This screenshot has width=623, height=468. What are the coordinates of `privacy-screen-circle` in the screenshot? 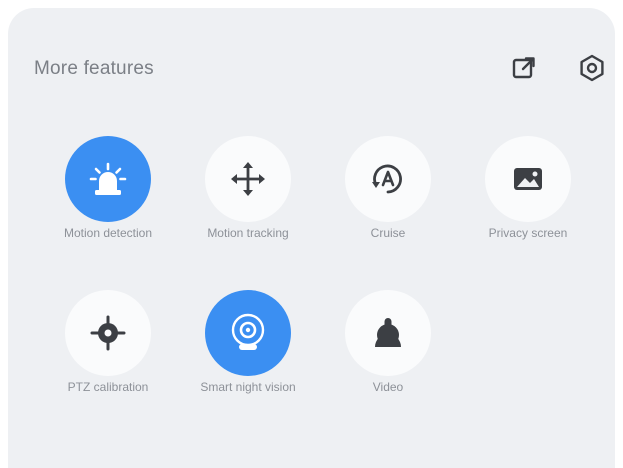 It's located at (528, 179).